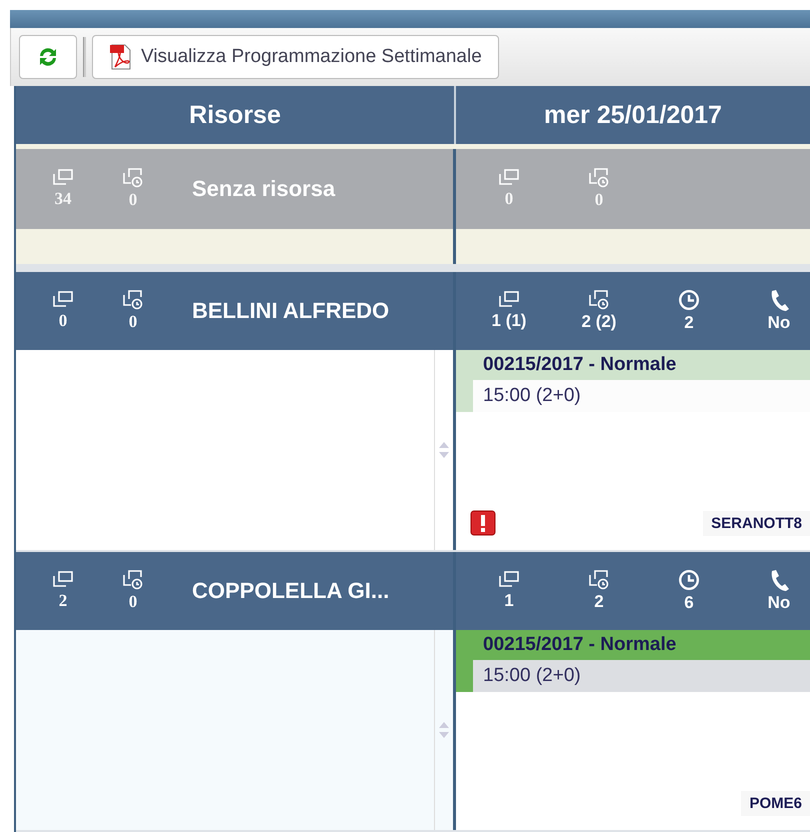 The height and width of the screenshot is (832, 810). What do you see at coordinates (48, 57) in the screenshot?
I see `refresh-button` at bounding box center [48, 57].